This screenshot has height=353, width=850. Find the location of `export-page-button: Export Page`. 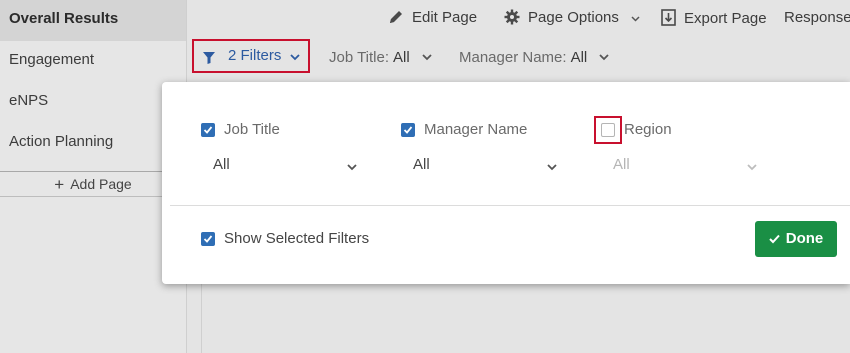

export-page-button: Export Page is located at coordinates (714, 18).